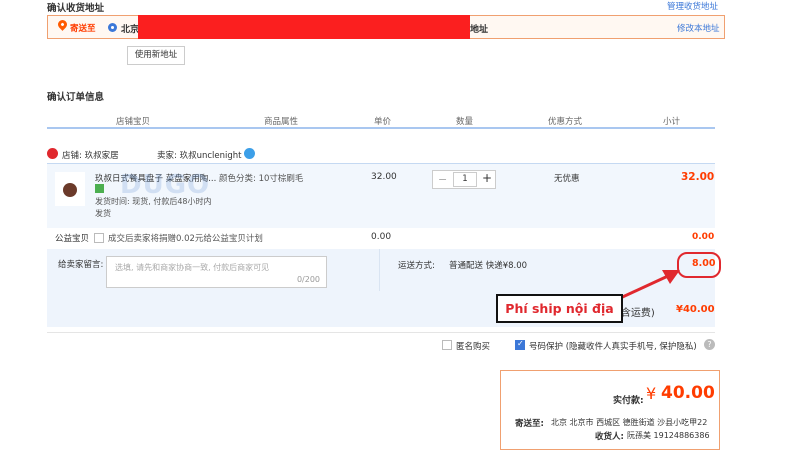 Image resolution: width=800 pixels, height=450 pixels. Describe the element at coordinates (99, 238) in the screenshot. I see `charity-checkbox` at that location.